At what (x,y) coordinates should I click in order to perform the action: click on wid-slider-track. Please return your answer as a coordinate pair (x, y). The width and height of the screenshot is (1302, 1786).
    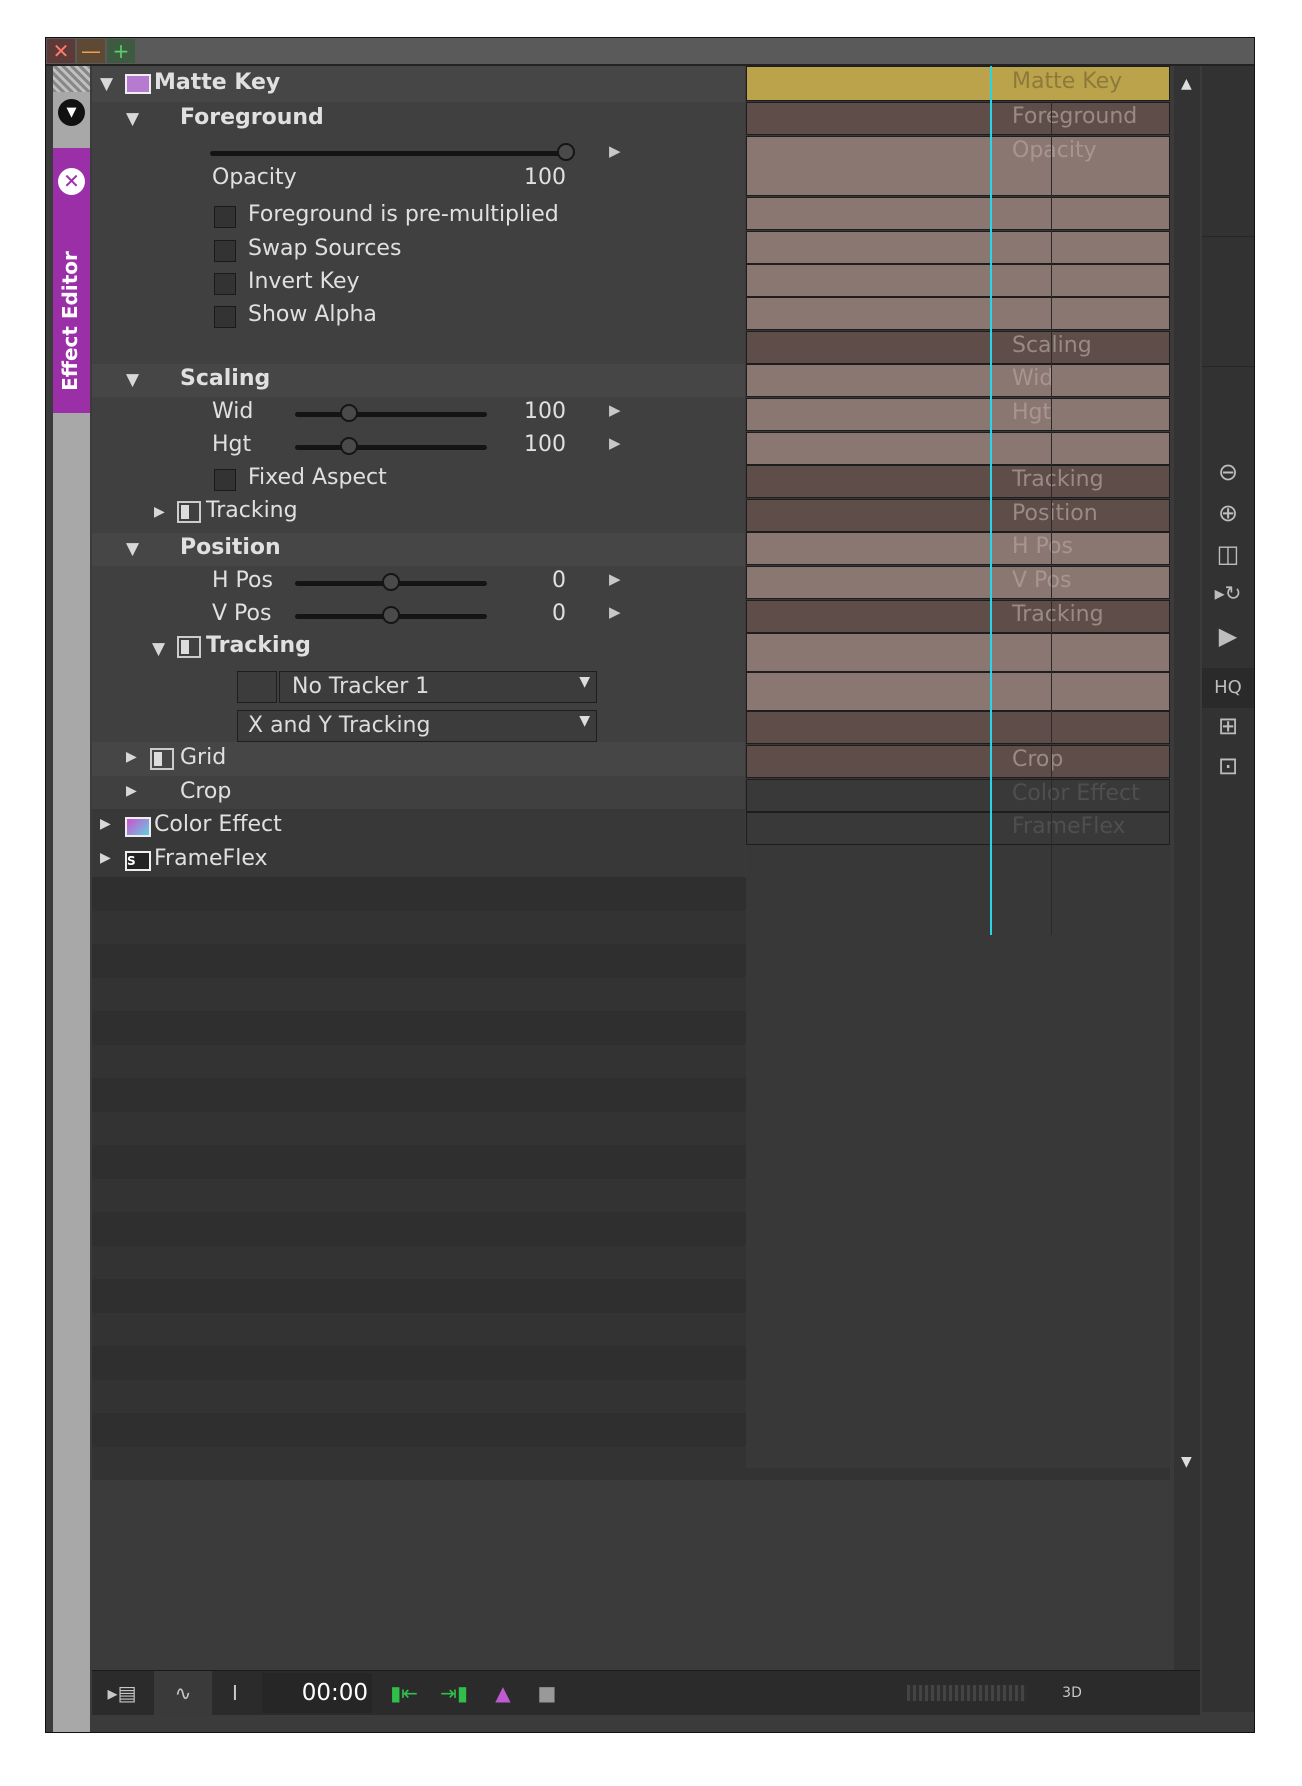
    Looking at the image, I should click on (391, 414).